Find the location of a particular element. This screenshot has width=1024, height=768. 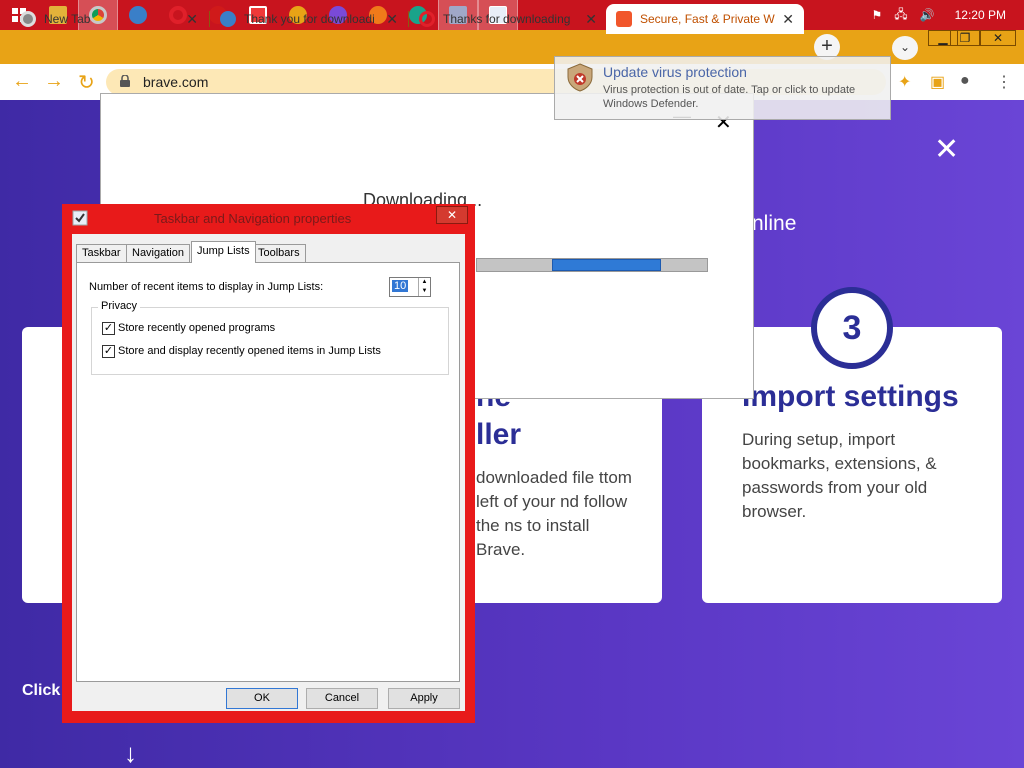

tab-toolbars: Toolbars is located at coordinates (279, 253).